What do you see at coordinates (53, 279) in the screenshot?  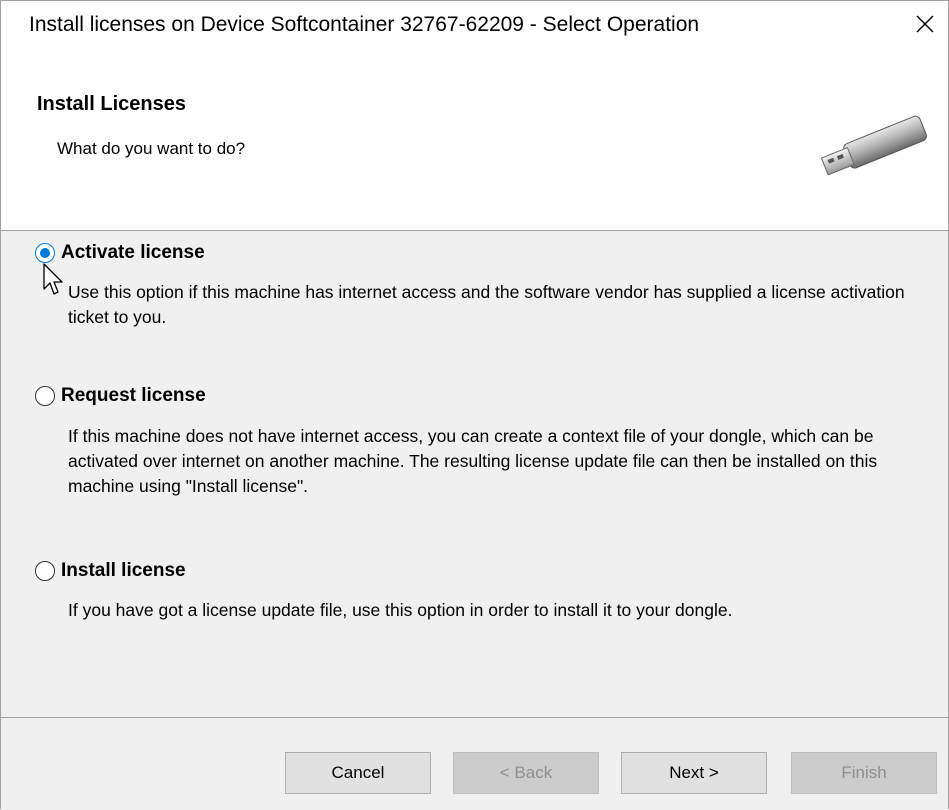 I see `mouse-cursor-icon` at bounding box center [53, 279].